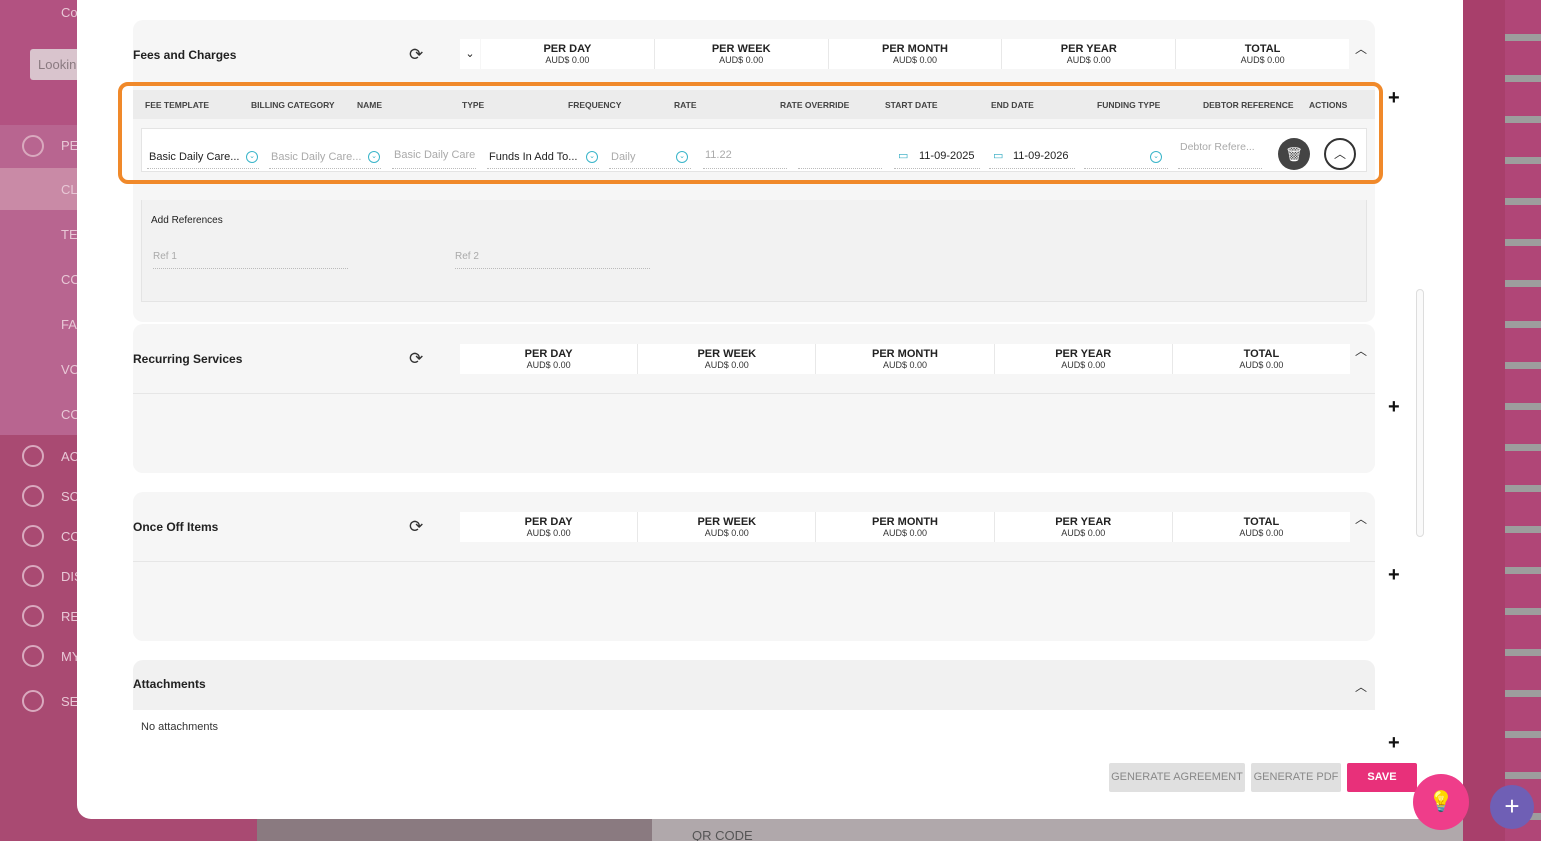  What do you see at coordinates (180, 727) in the screenshot?
I see `no-attachments-text: No attachments` at bounding box center [180, 727].